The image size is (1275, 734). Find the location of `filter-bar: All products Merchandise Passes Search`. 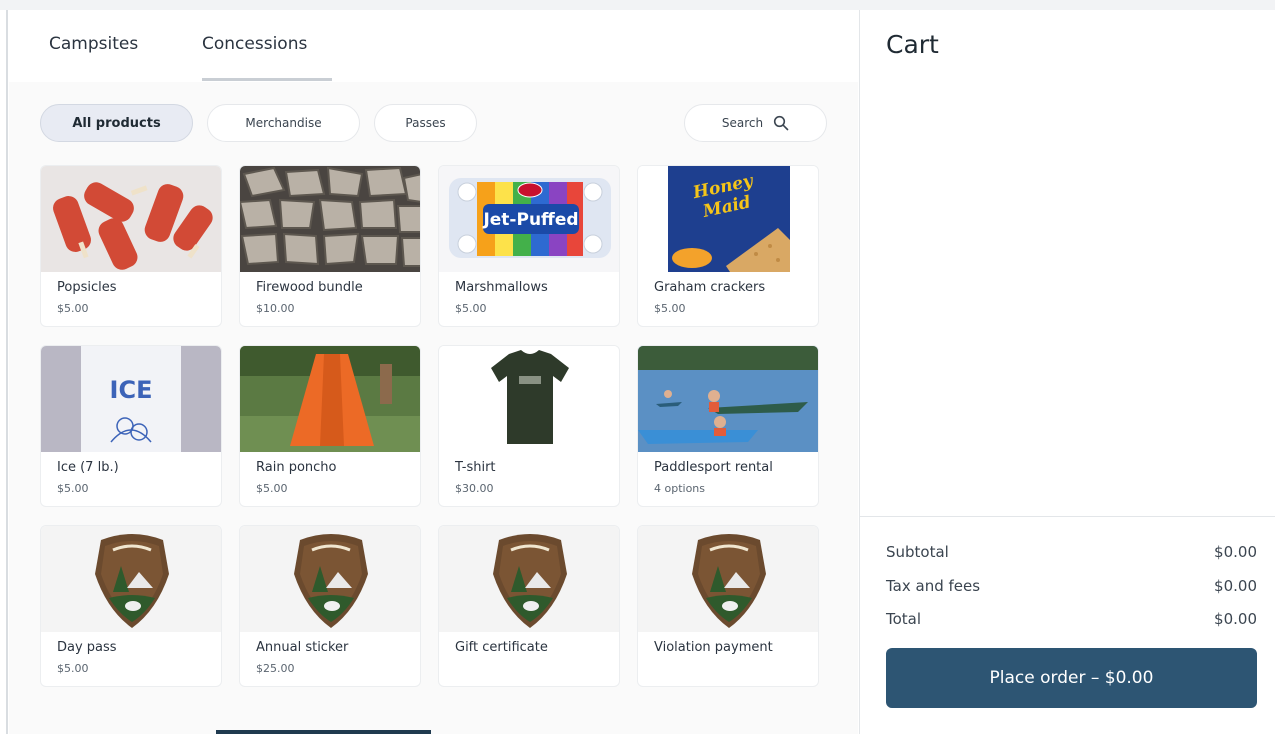

filter-bar: All products Merchandise Passes Search is located at coordinates (433, 123).